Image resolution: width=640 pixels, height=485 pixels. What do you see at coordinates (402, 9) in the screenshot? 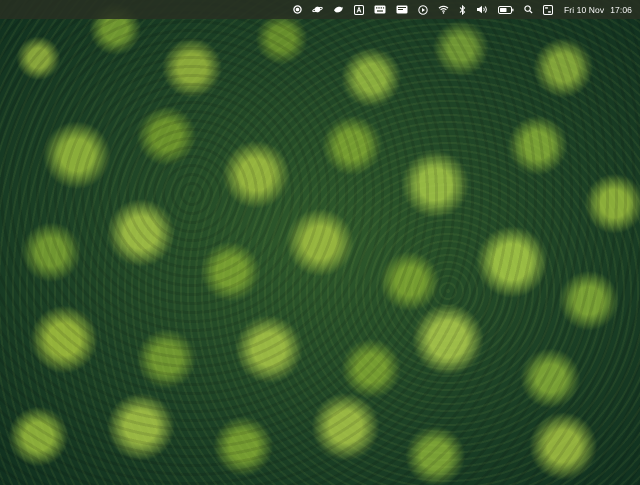
I see `display-icon` at bounding box center [402, 9].